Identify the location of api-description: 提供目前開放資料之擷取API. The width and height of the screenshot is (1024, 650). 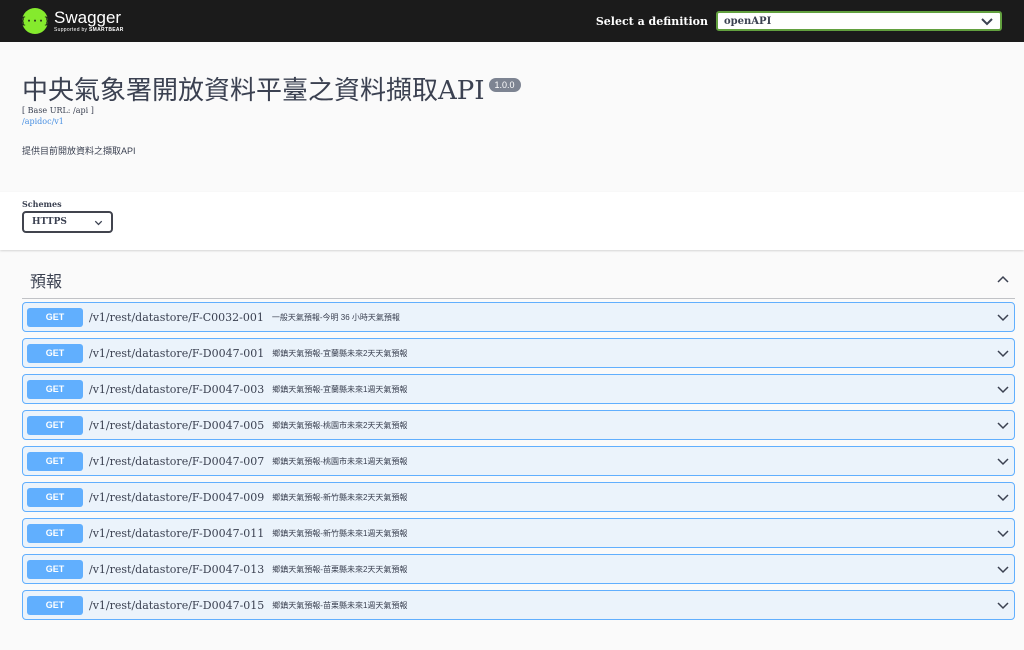
(79, 151).